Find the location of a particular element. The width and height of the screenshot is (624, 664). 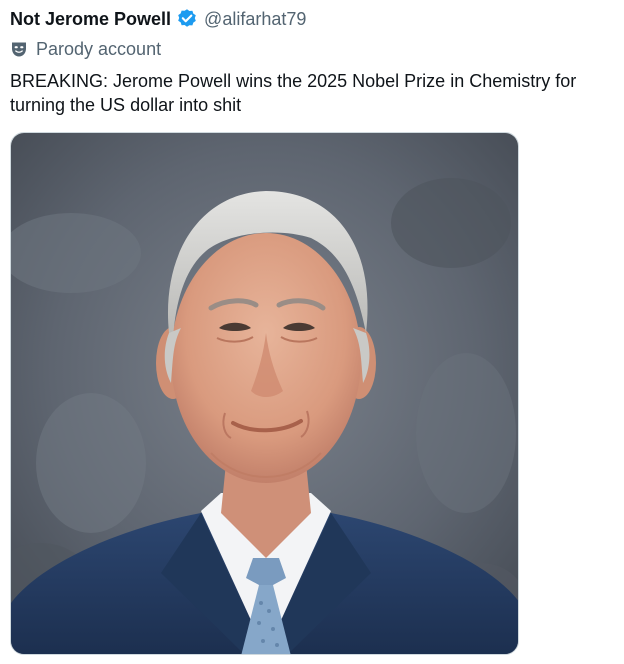

display-name: Not Jerome Powell is located at coordinates (90, 19).